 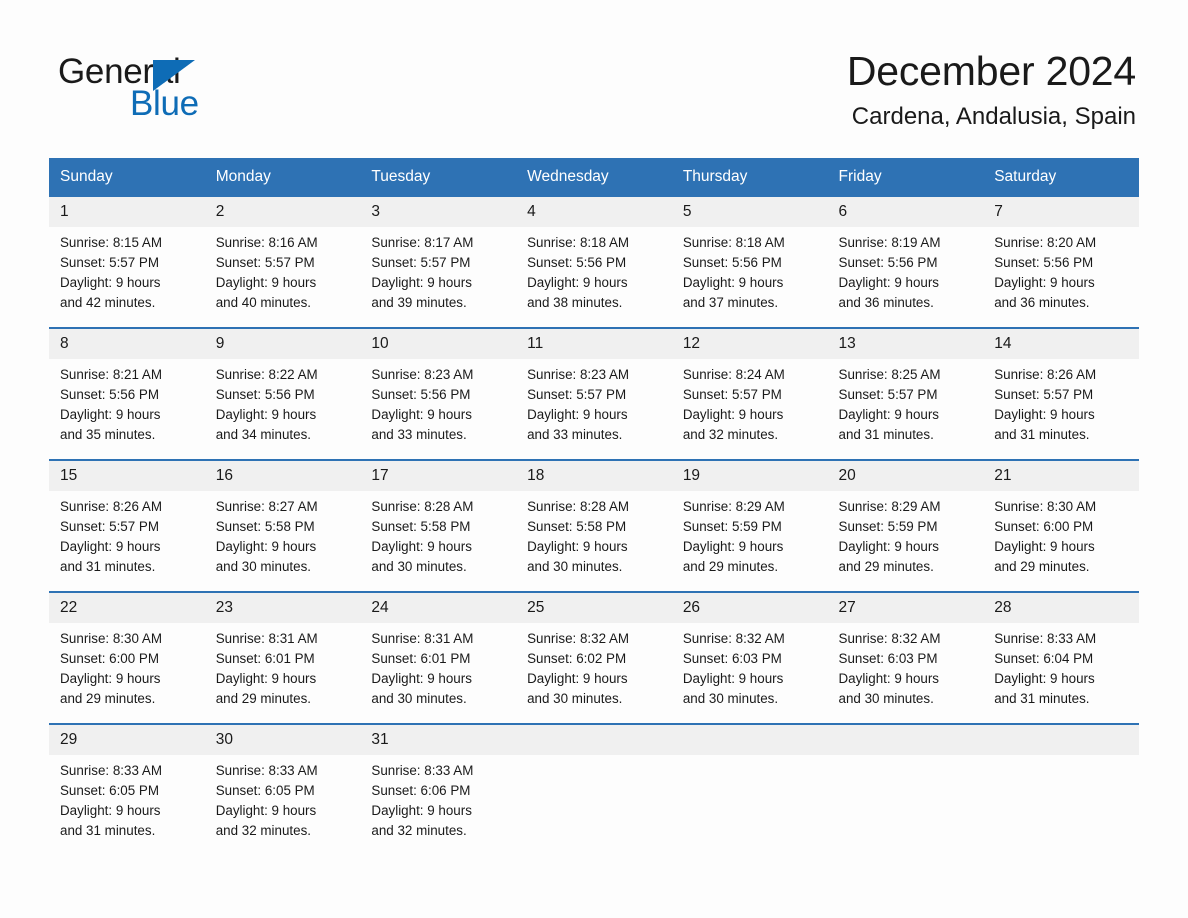 I want to click on sunrise-text: Sunrise: 8:26 AM, so click(x=1045, y=374).